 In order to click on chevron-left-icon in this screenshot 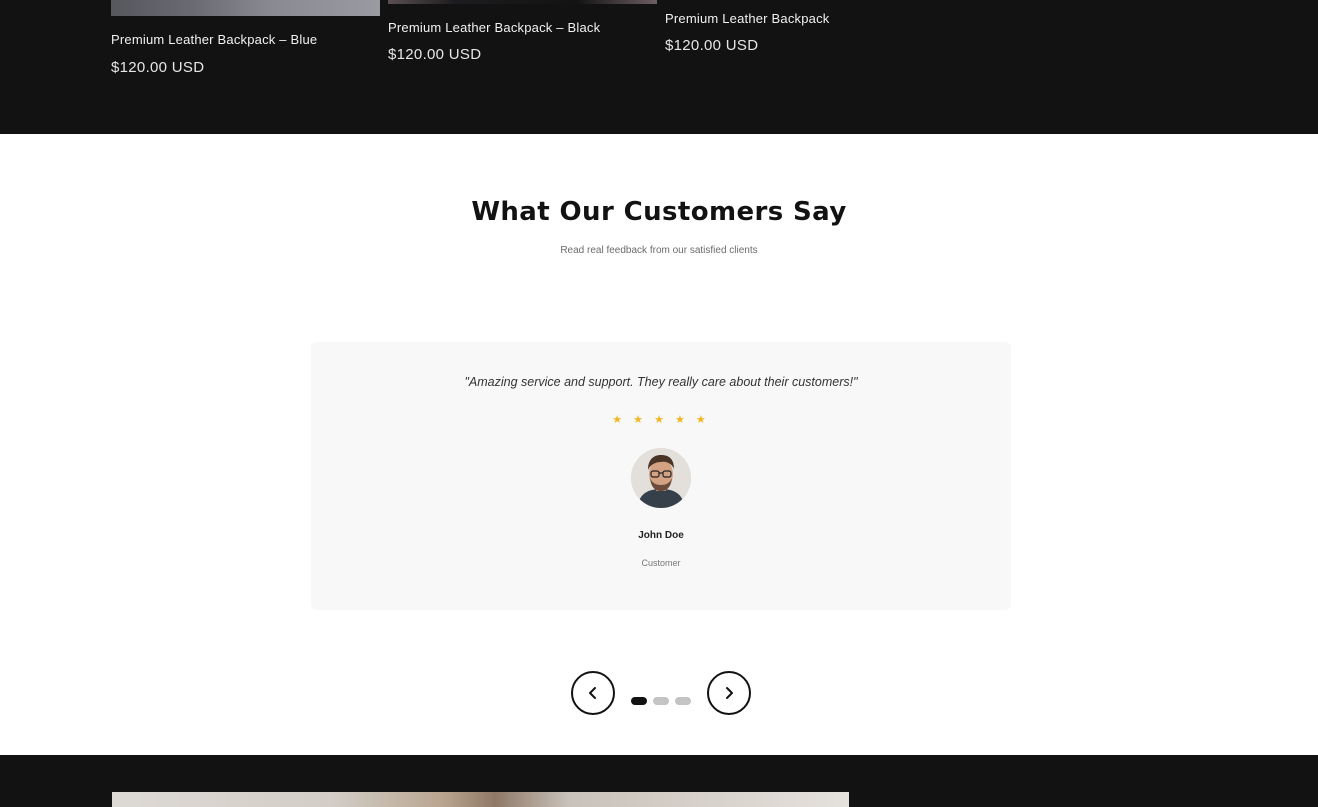, I will do `click(592, 693)`.